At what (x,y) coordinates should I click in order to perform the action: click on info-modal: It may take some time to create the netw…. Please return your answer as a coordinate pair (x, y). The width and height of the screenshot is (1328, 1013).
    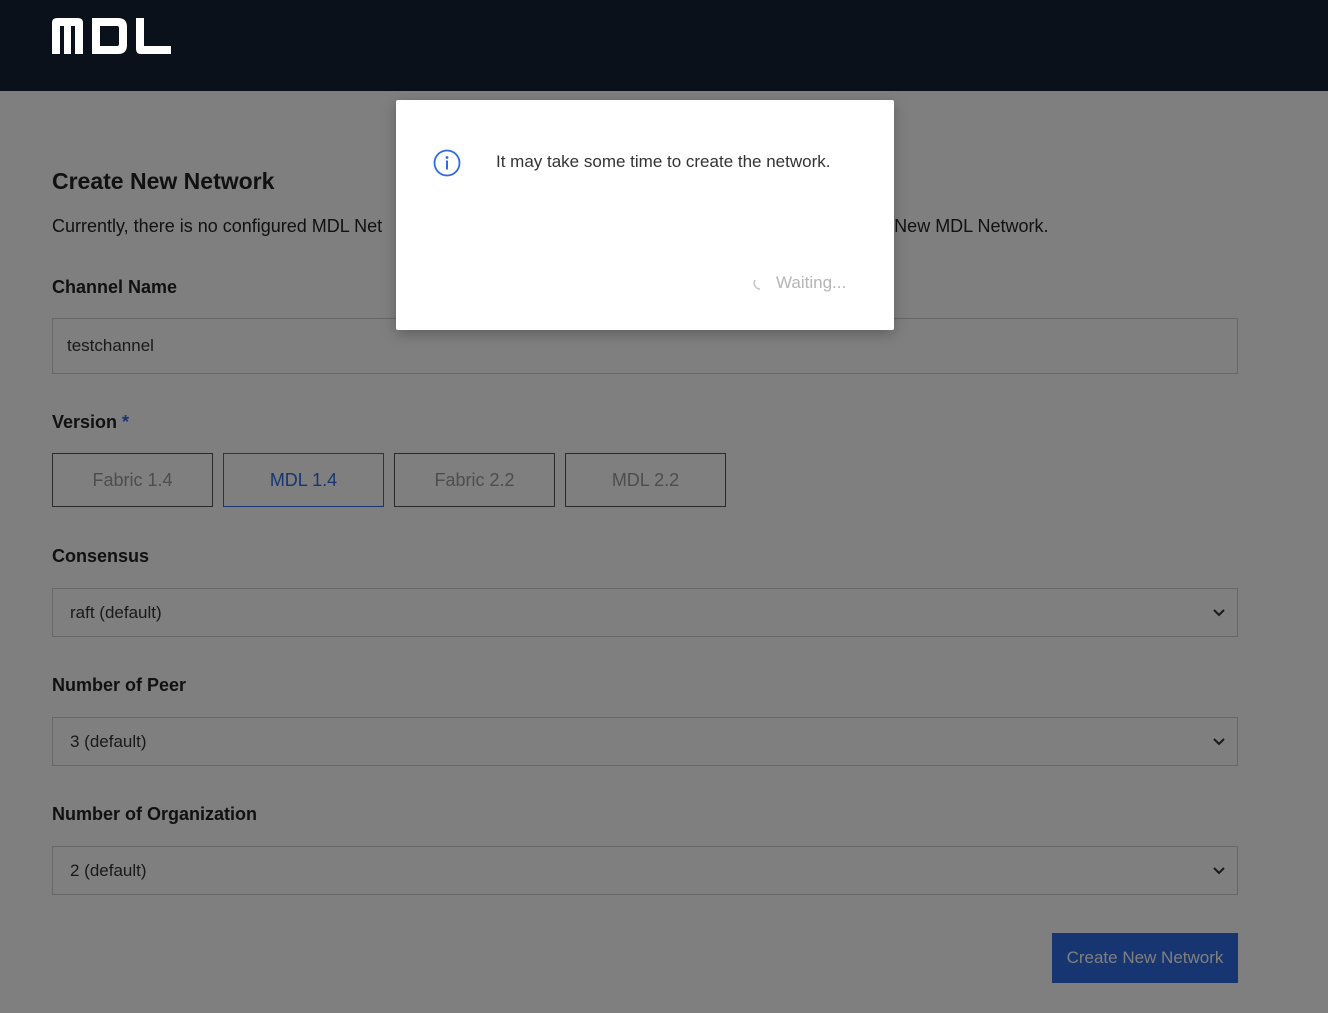
    Looking at the image, I should click on (645, 215).